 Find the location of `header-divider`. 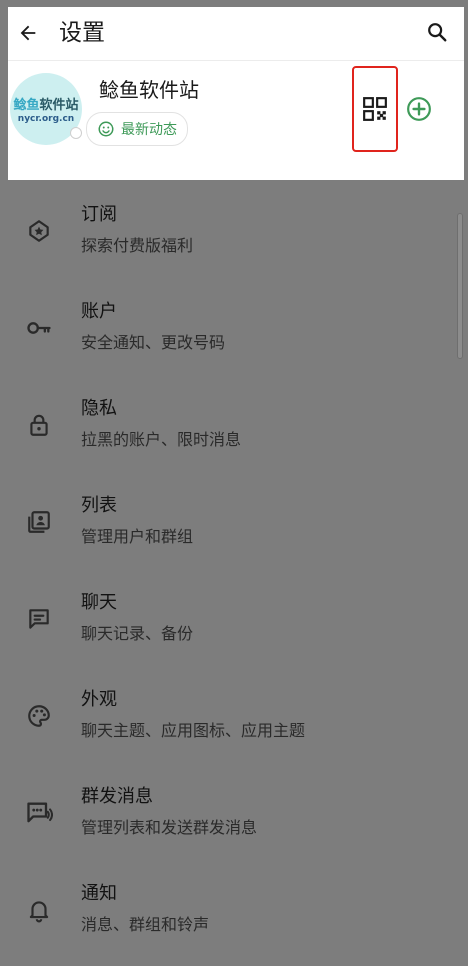

header-divider is located at coordinates (236, 60).